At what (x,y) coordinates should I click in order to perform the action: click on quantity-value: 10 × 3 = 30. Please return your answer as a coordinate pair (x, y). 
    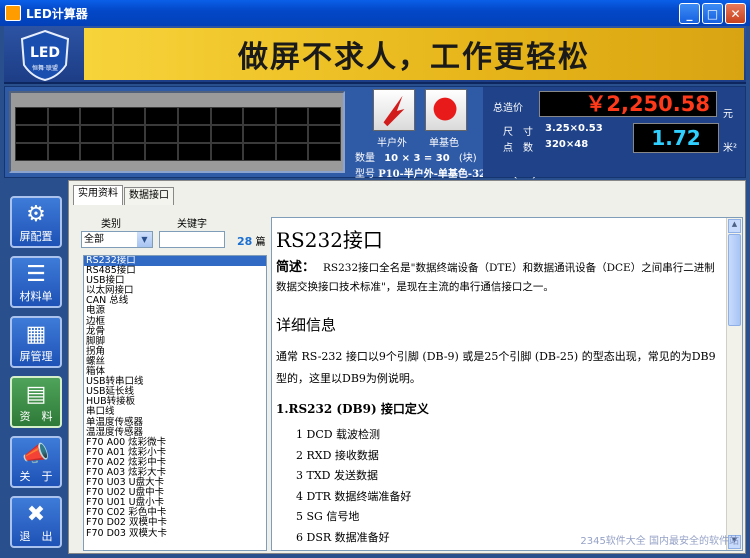
    Looking at the image, I should click on (417, 158).